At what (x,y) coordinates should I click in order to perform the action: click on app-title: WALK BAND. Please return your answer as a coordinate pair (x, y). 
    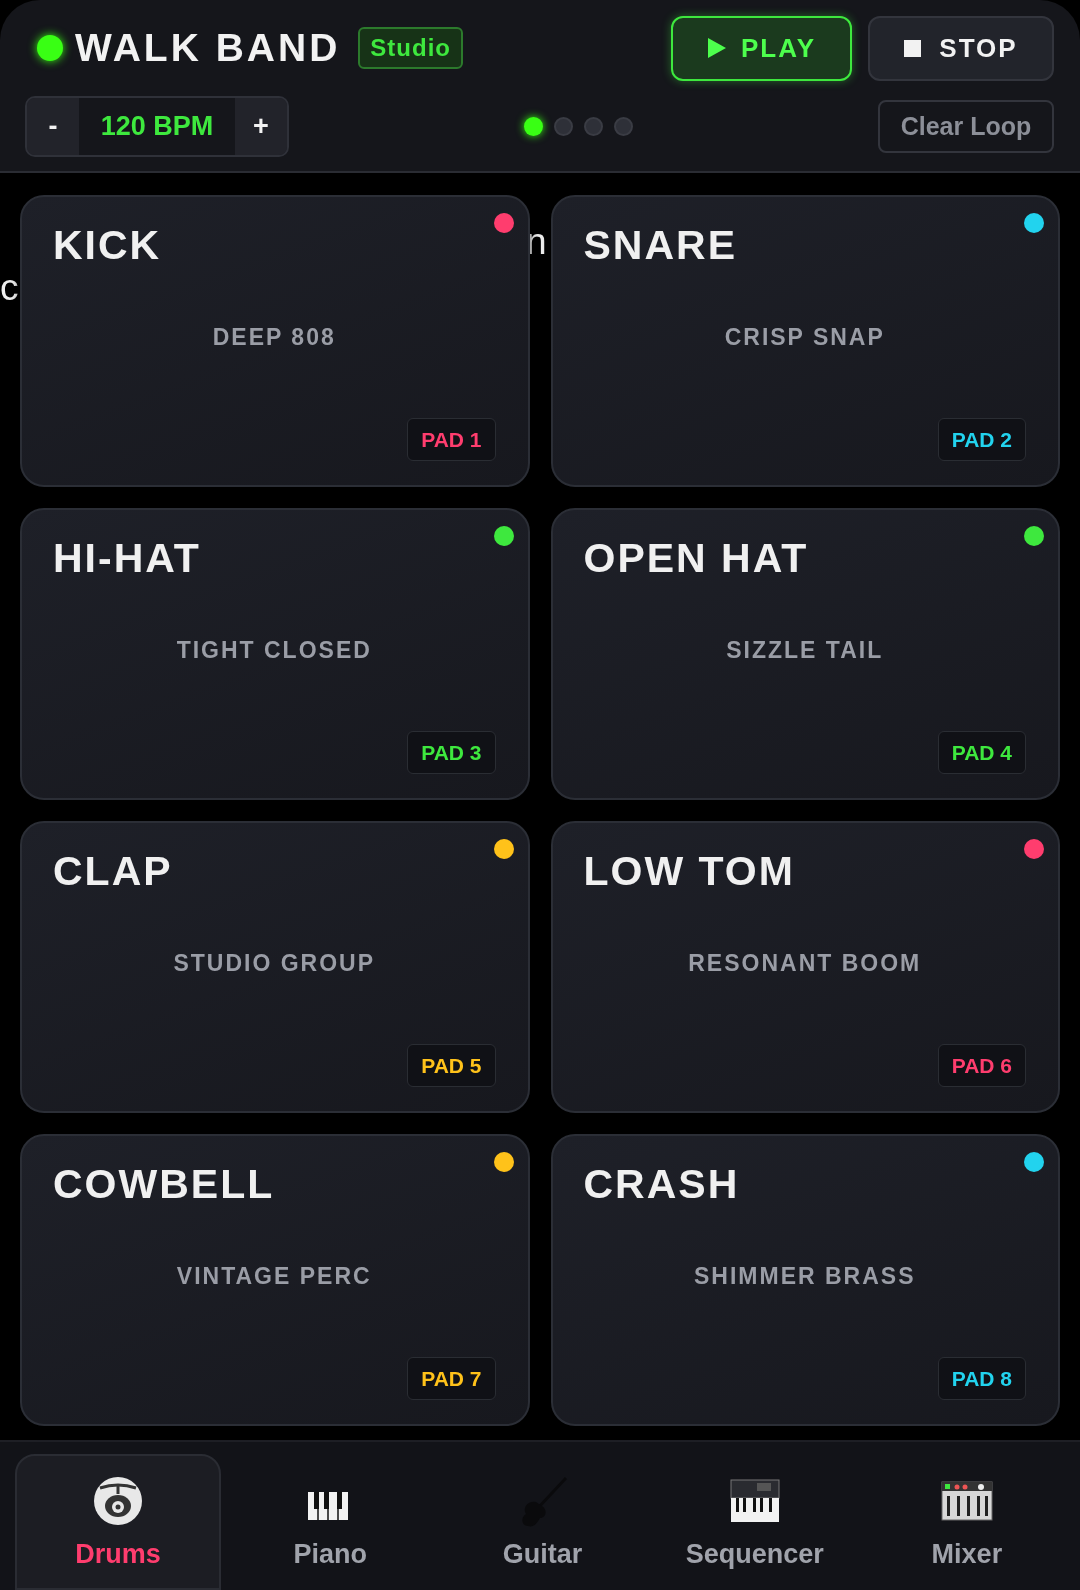
    Looking at the image, I should click on (208, 47).